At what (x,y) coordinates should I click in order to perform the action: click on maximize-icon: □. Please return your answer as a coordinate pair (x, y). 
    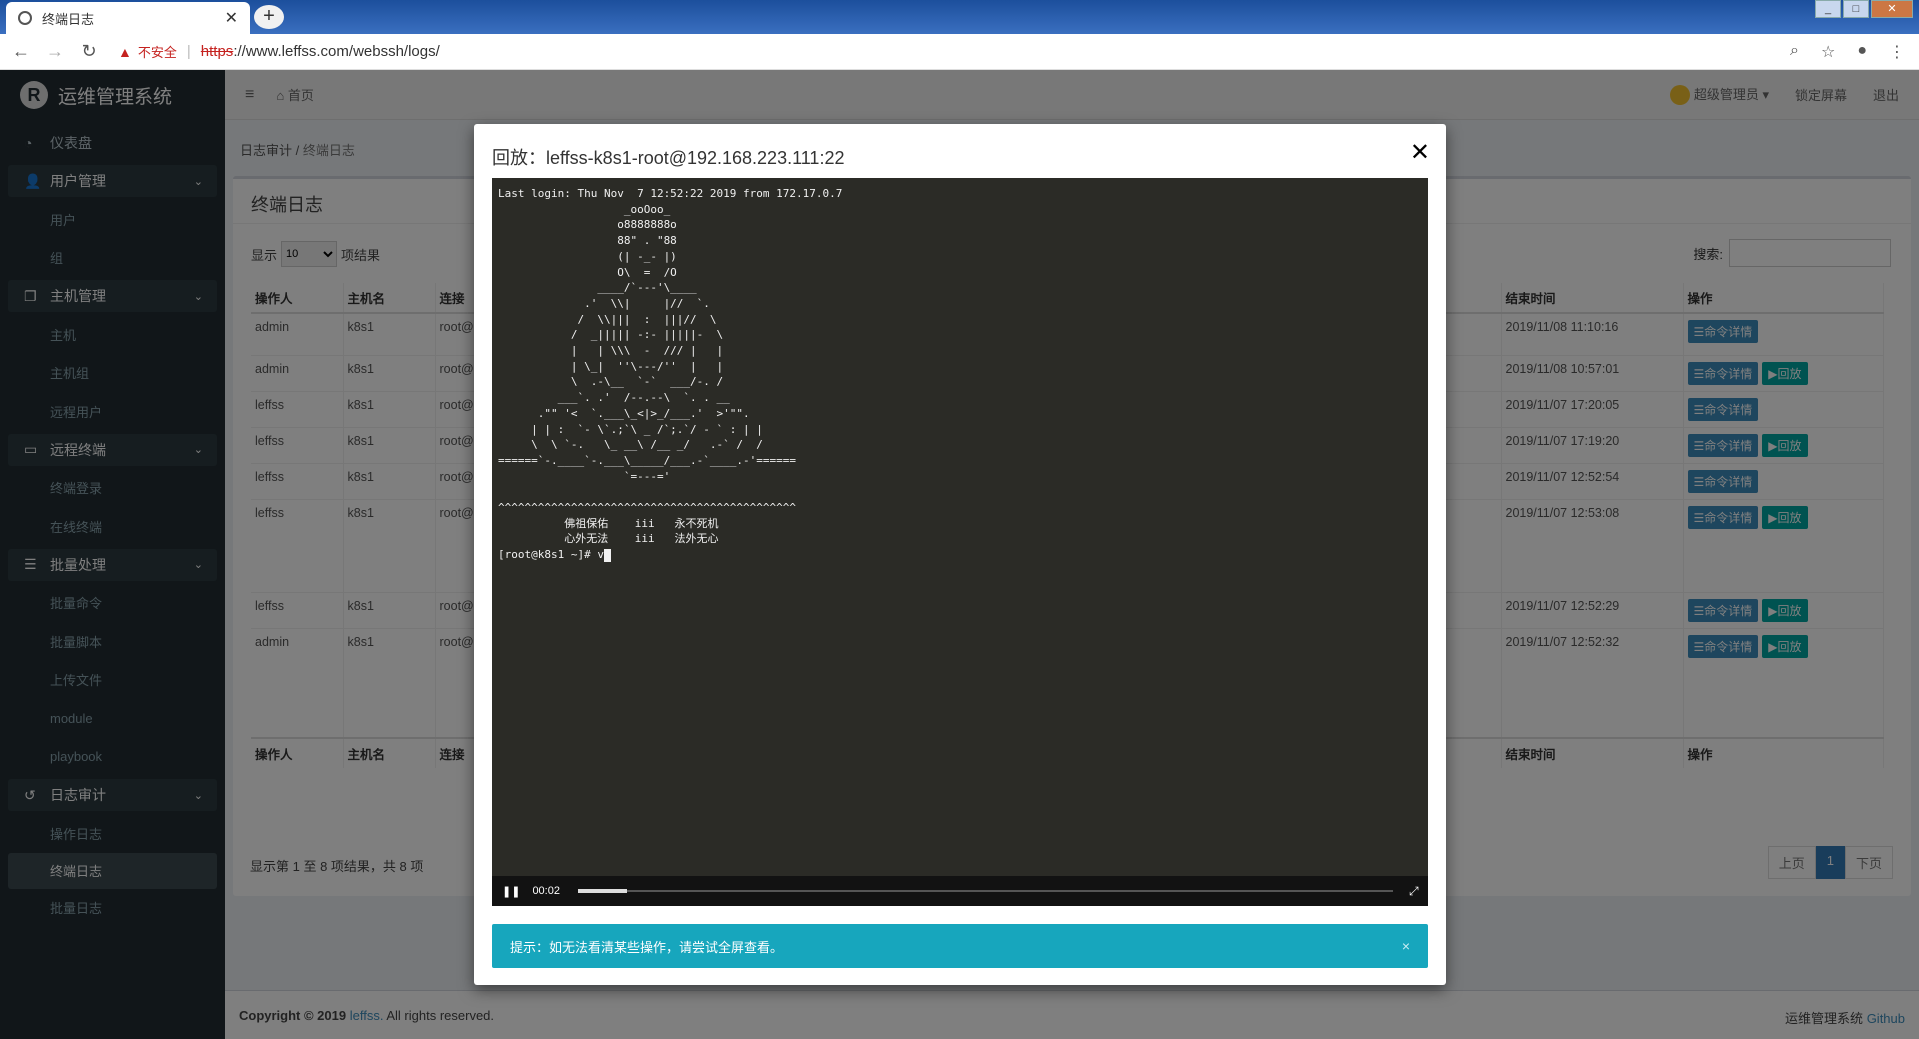
    Looking at the image, I should click on (1856, 9).